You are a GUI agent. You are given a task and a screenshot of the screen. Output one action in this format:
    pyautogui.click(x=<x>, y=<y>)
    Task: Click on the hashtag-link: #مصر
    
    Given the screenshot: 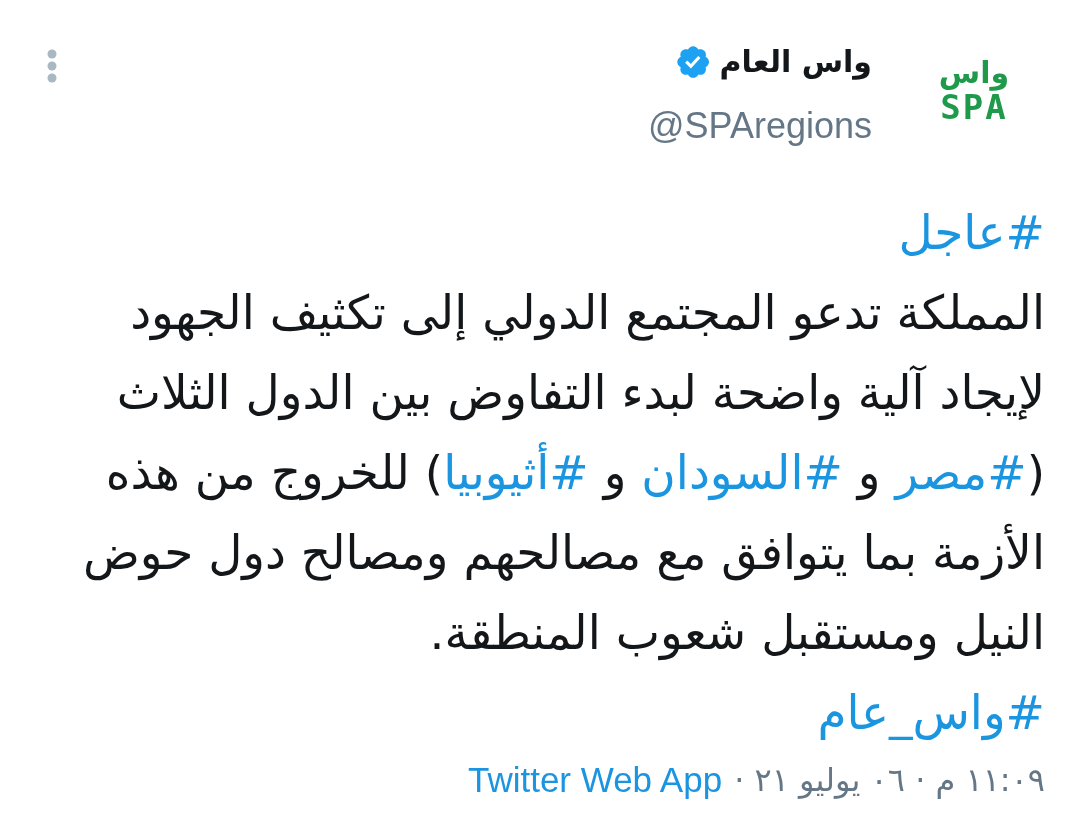 What is the action you would take?
    pyautogui.click(x=961, y=472)
    